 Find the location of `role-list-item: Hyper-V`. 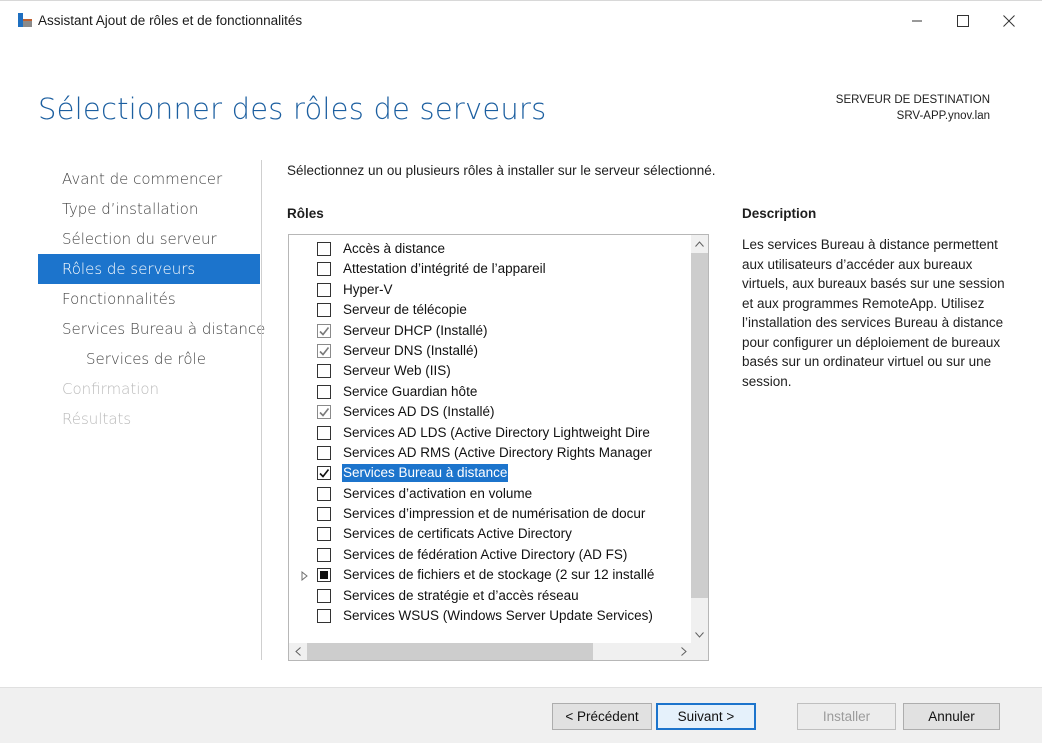

role-list-item: Hyper-V is located at coordinates (488, 290).